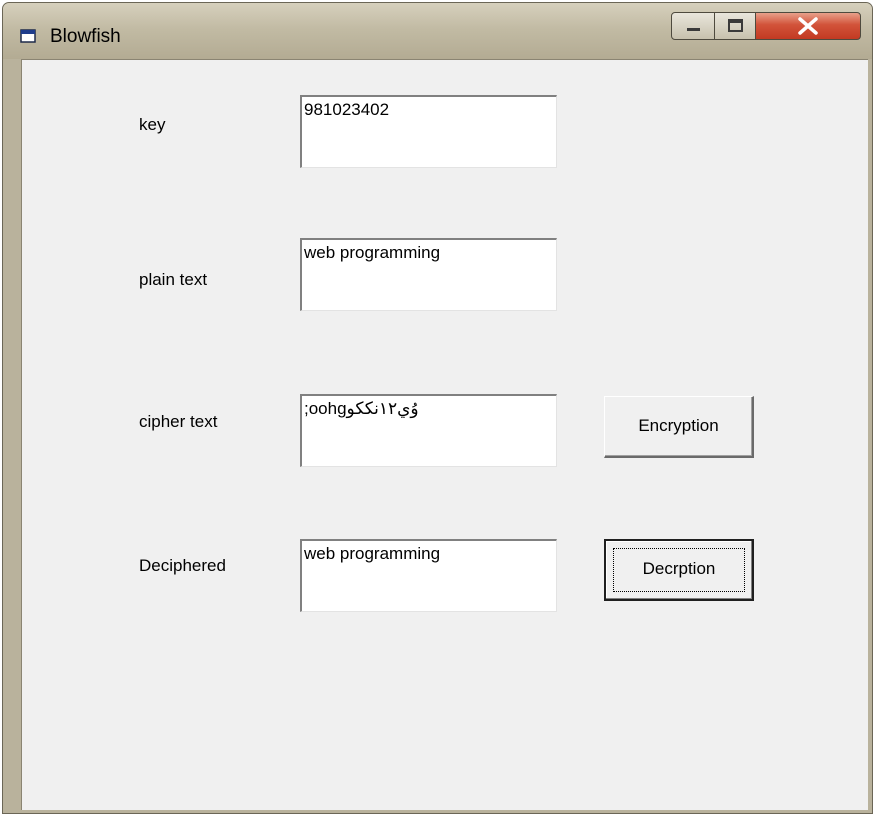 This screenshot has width=877, height=818. What do you see at coordinates (28, 36) in the screenshot?
I see `app-window-icon` at bounding box center [28, 36].